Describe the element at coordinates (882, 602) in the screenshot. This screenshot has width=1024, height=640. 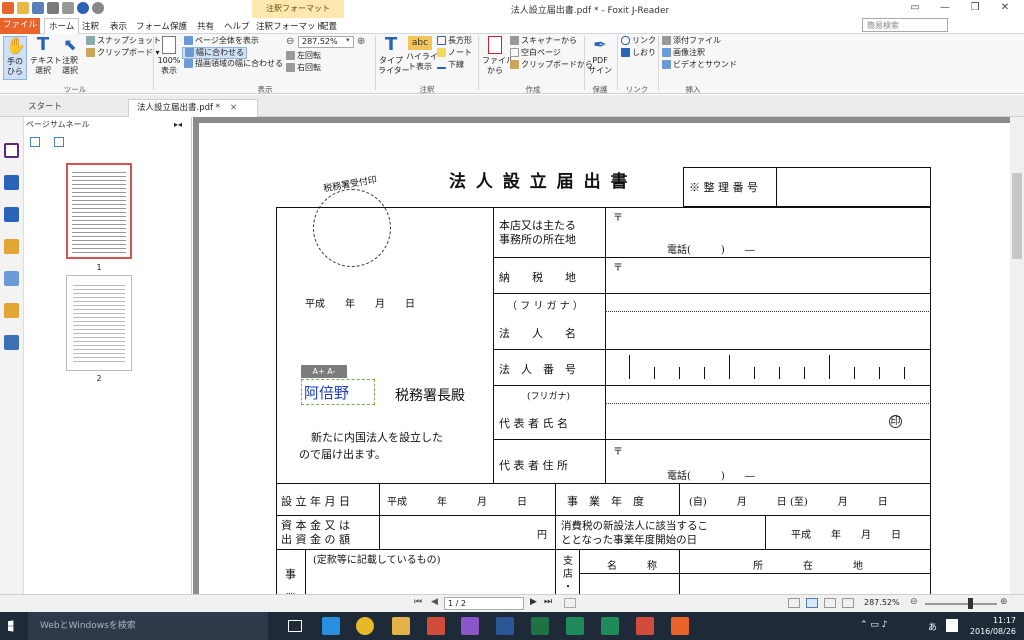
I see `zoom-level-status: 287.52%` at that location.